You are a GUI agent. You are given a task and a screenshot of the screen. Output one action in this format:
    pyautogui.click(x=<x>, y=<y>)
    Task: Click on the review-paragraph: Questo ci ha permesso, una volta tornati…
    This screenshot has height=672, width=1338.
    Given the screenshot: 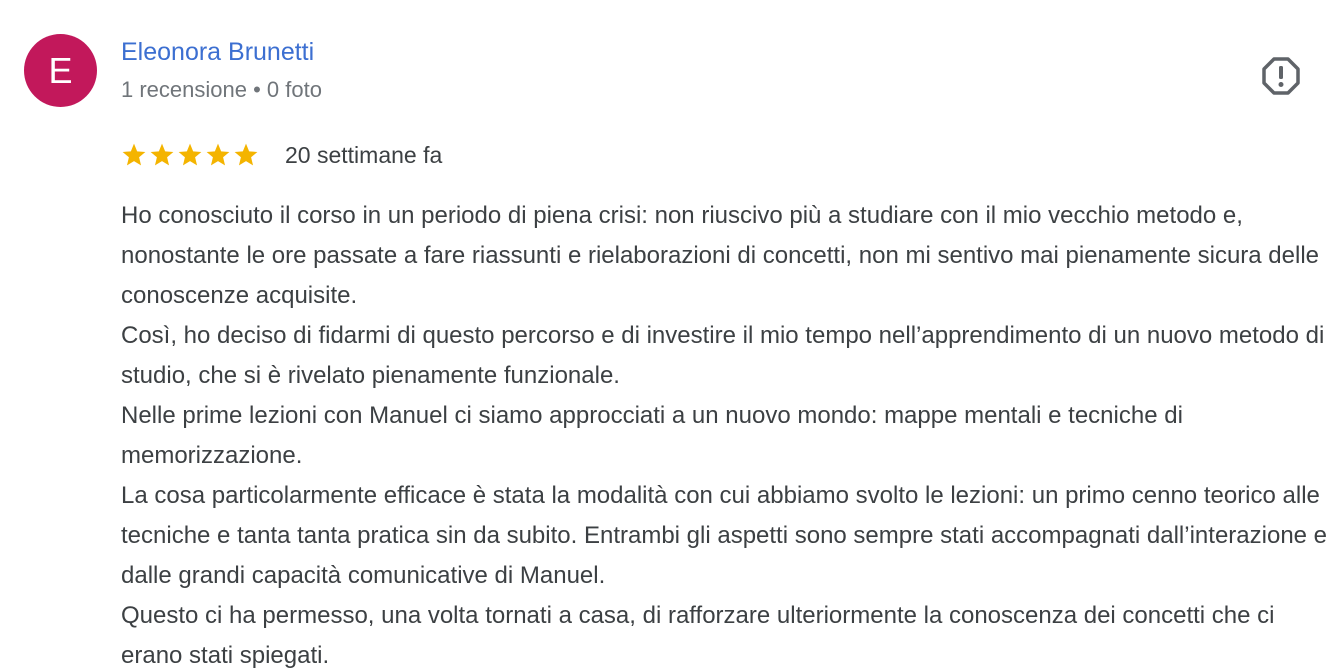 What is the action you would take?
    pyautogui.click(x=698, y=635)
    